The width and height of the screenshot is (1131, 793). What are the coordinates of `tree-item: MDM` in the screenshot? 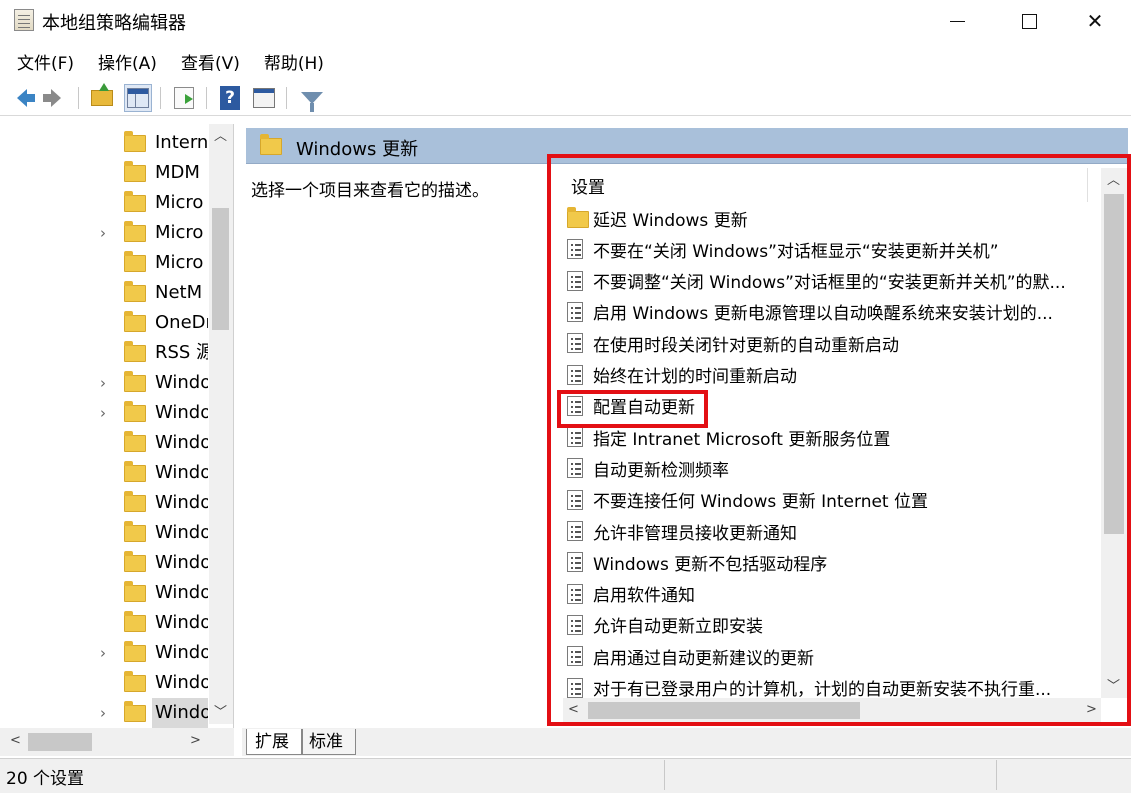 It's located at (105, 173).